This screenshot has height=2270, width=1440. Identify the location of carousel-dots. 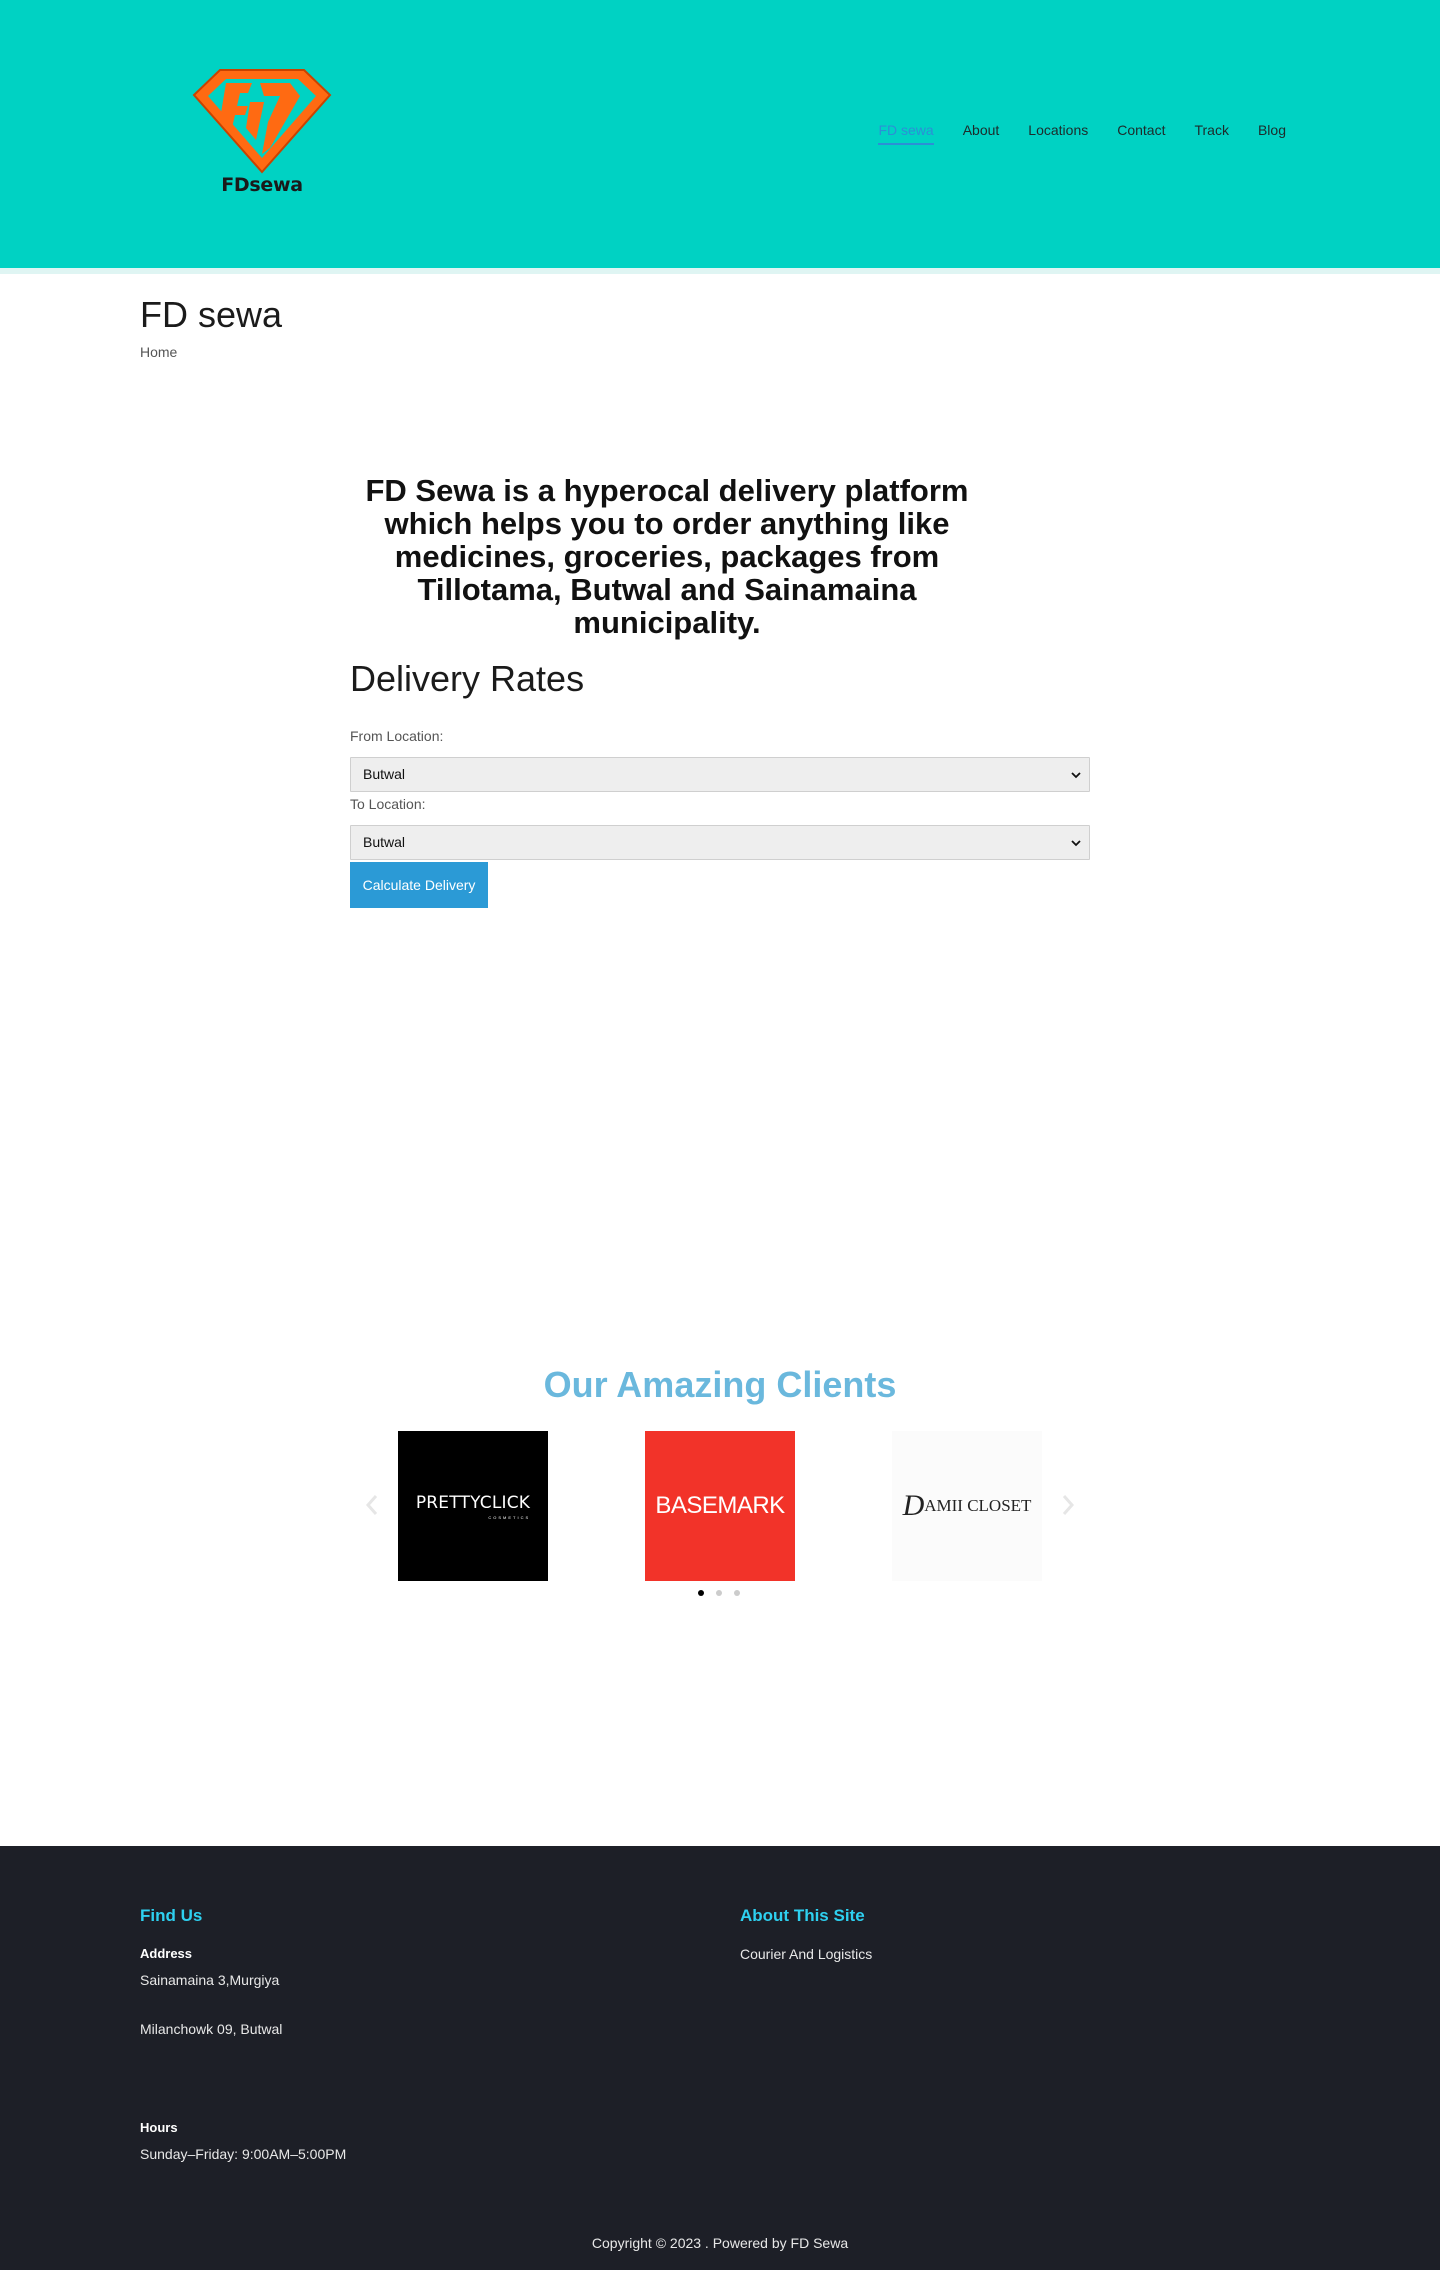
(719, 1593).